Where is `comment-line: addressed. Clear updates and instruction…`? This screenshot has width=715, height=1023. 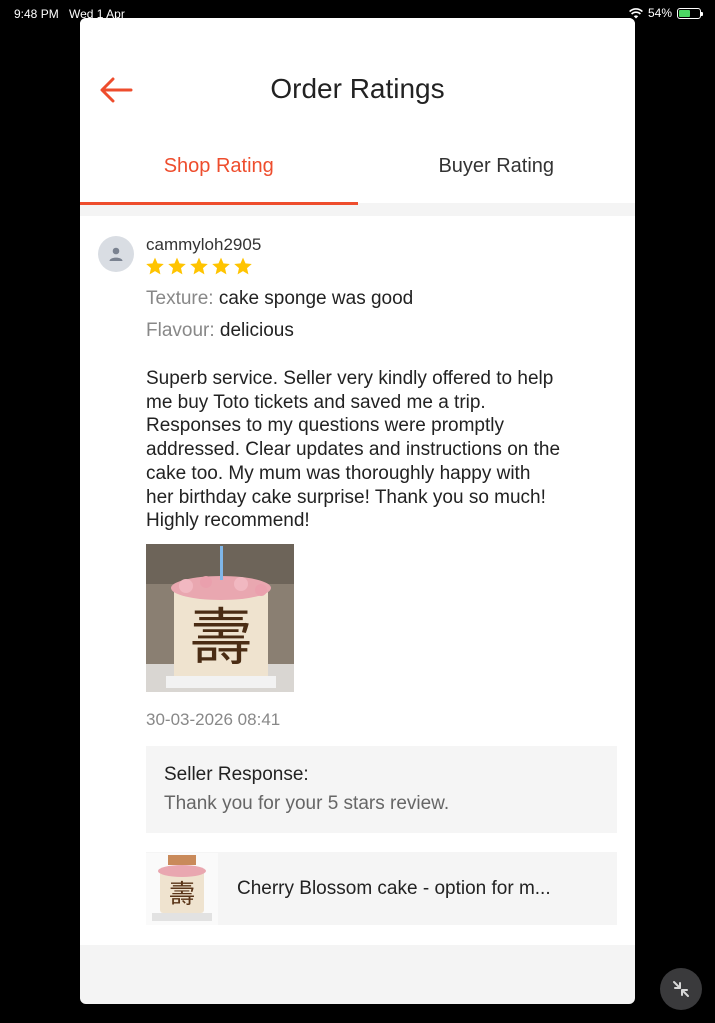 comment-line: addressed. Clear updates and instruction… is located at coordinates (353, 450).